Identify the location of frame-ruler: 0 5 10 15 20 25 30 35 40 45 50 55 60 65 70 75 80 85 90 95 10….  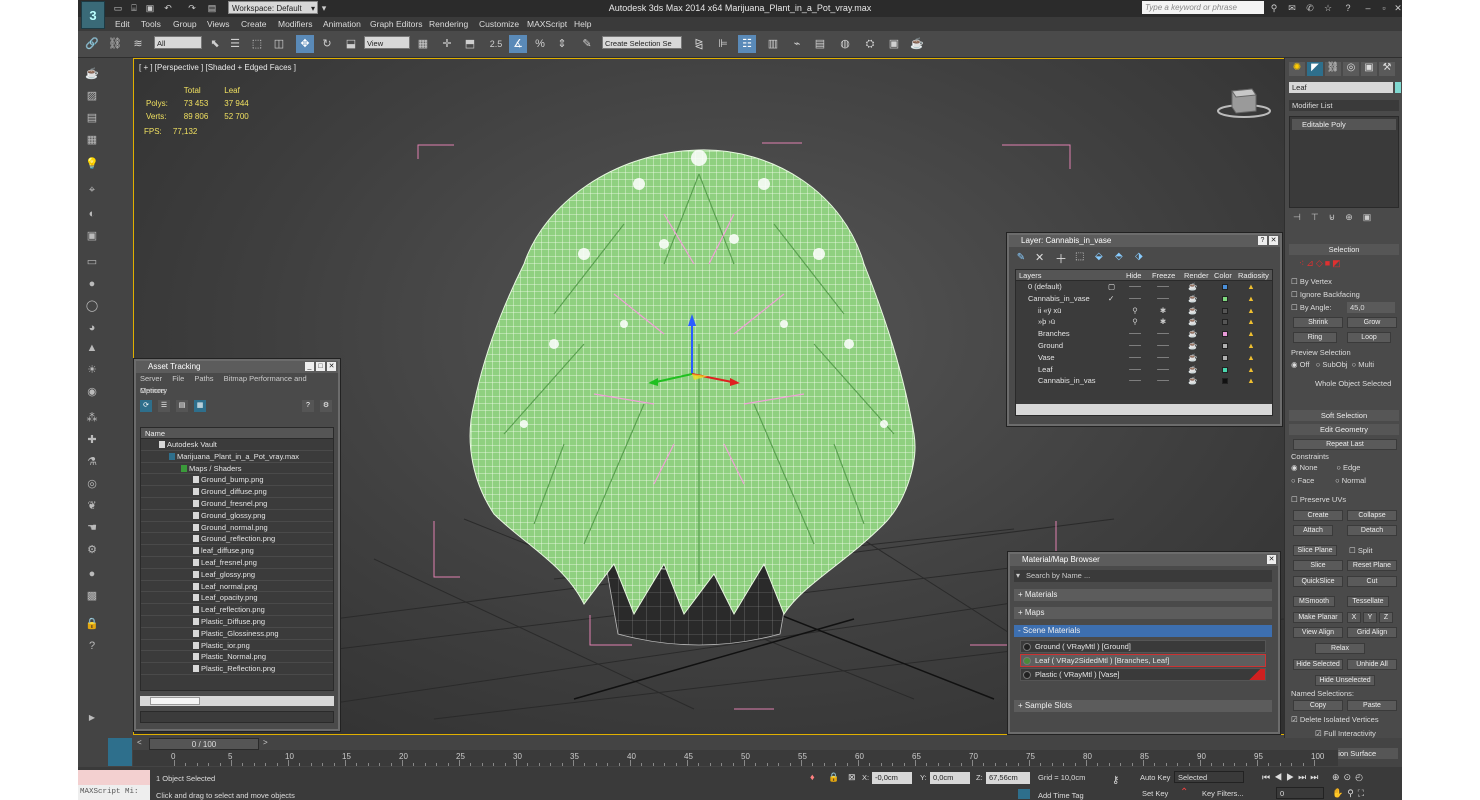
(748, 759).